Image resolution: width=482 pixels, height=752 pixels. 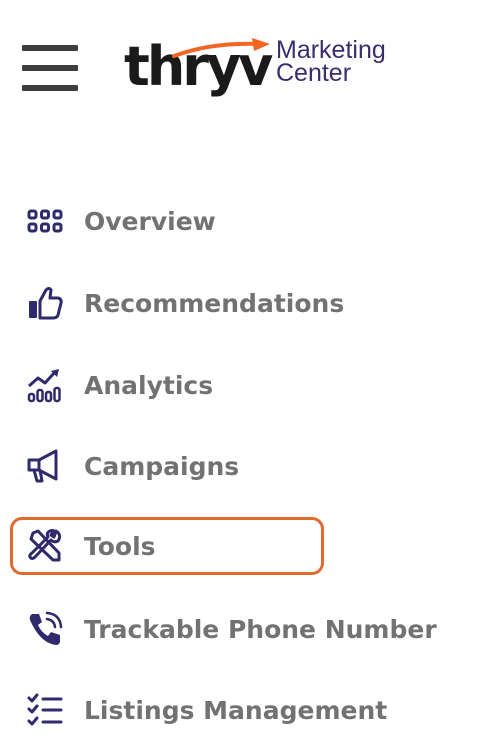 I want to click on nav-item-analytics: Analytics, so click(x=240, y=385).